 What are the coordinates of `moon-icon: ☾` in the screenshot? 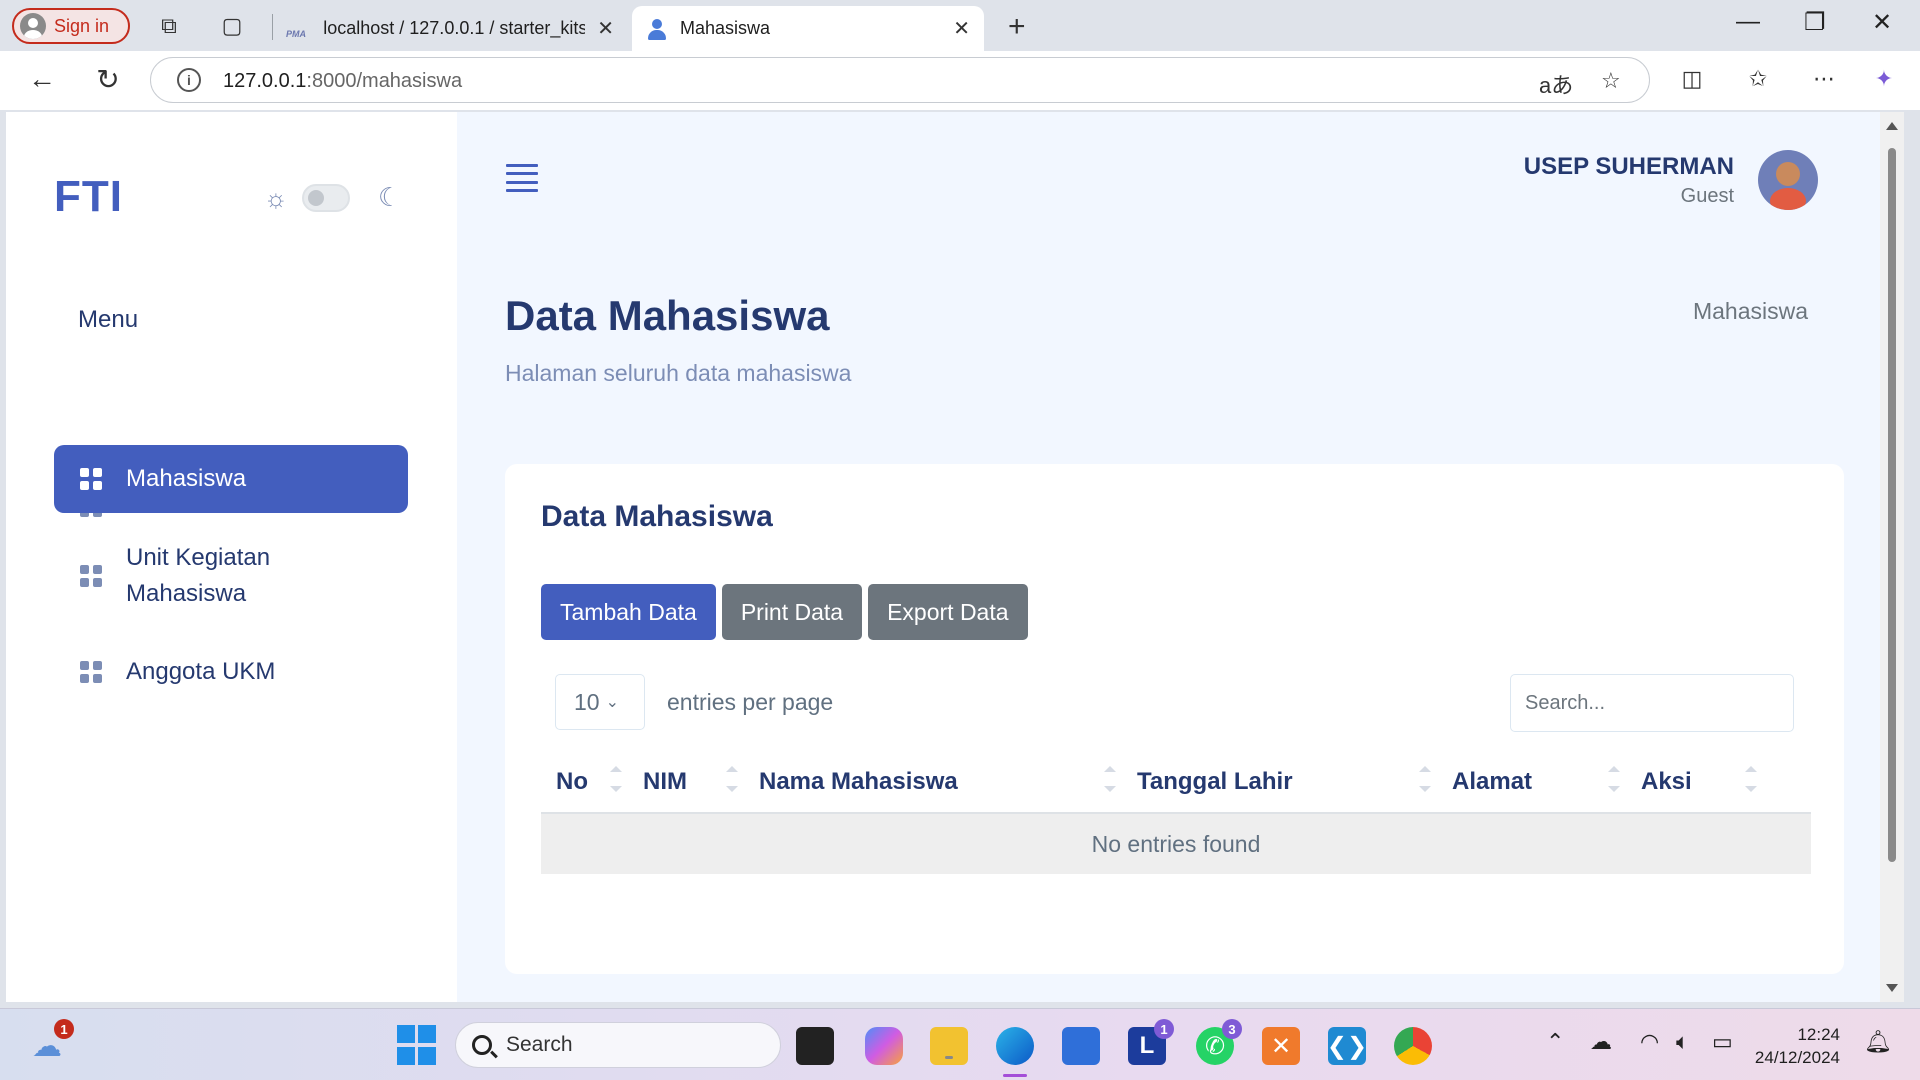 It's located at (390, 197).